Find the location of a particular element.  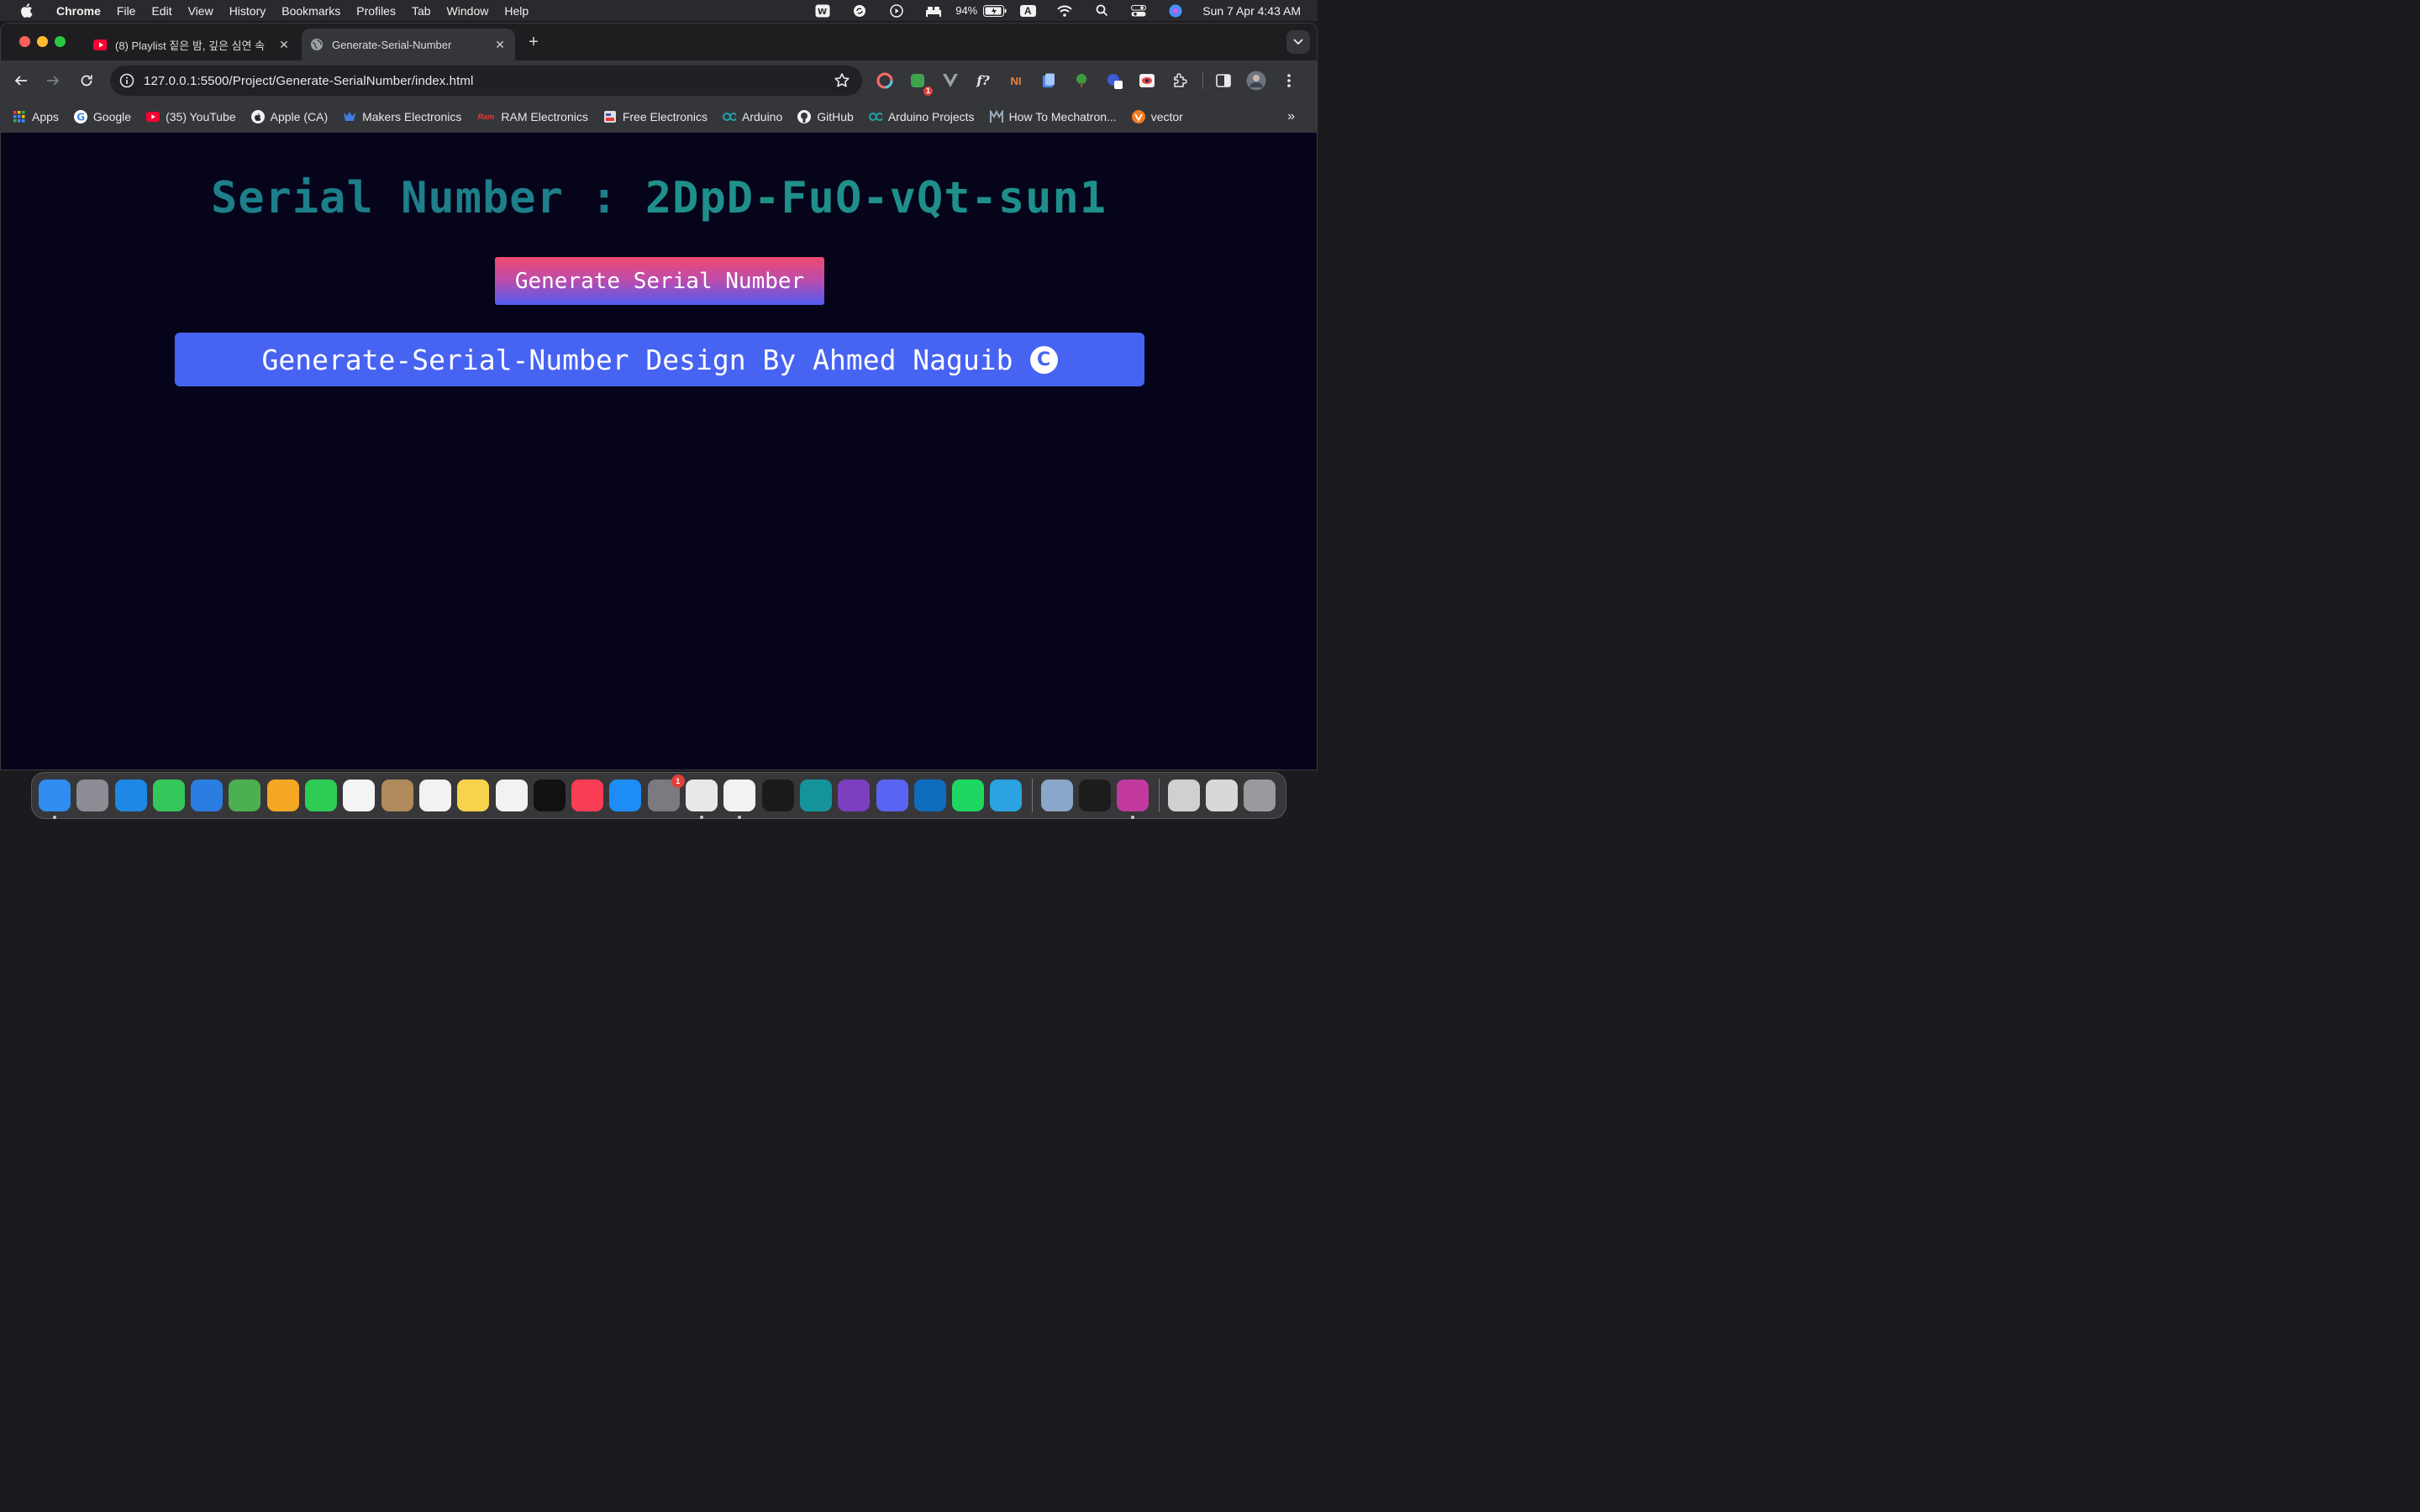

bookmark-youtube: (35) YouTube is located at coordinates (191, 116).